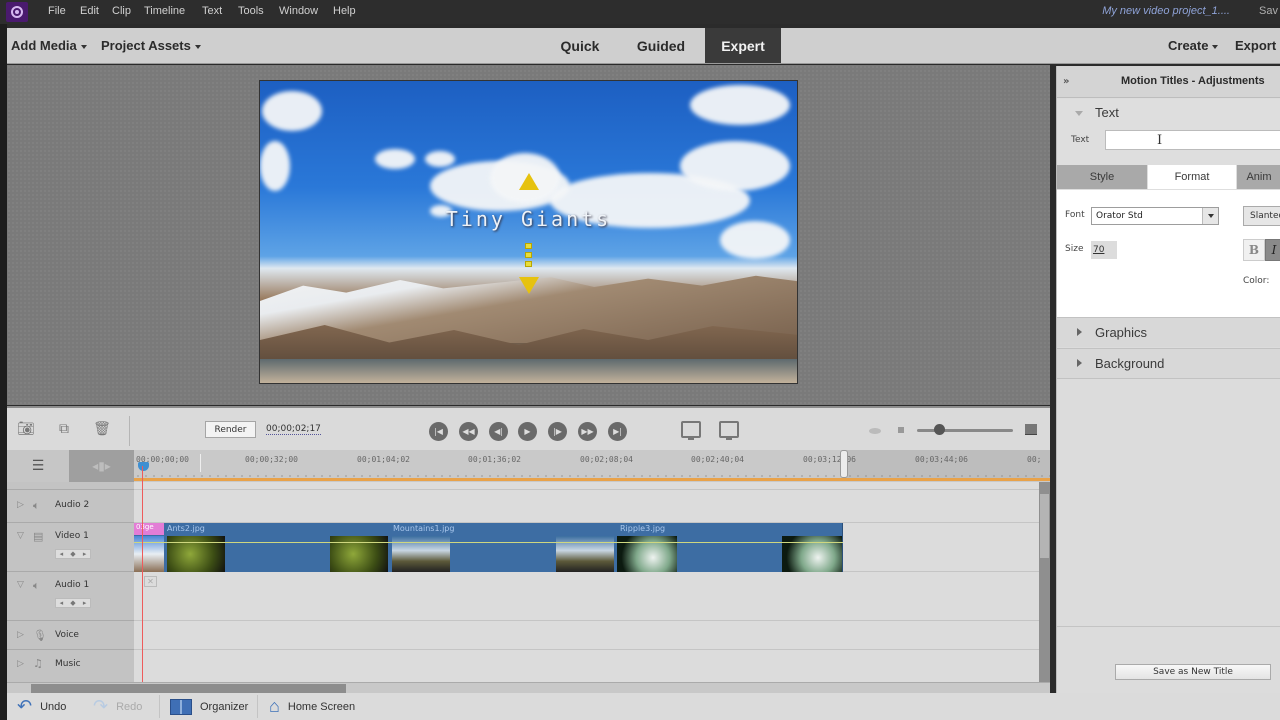 This screenshot has width=1280, height=720. I want to click on clip-name: Mountains1.jpg, so click(423, 528).